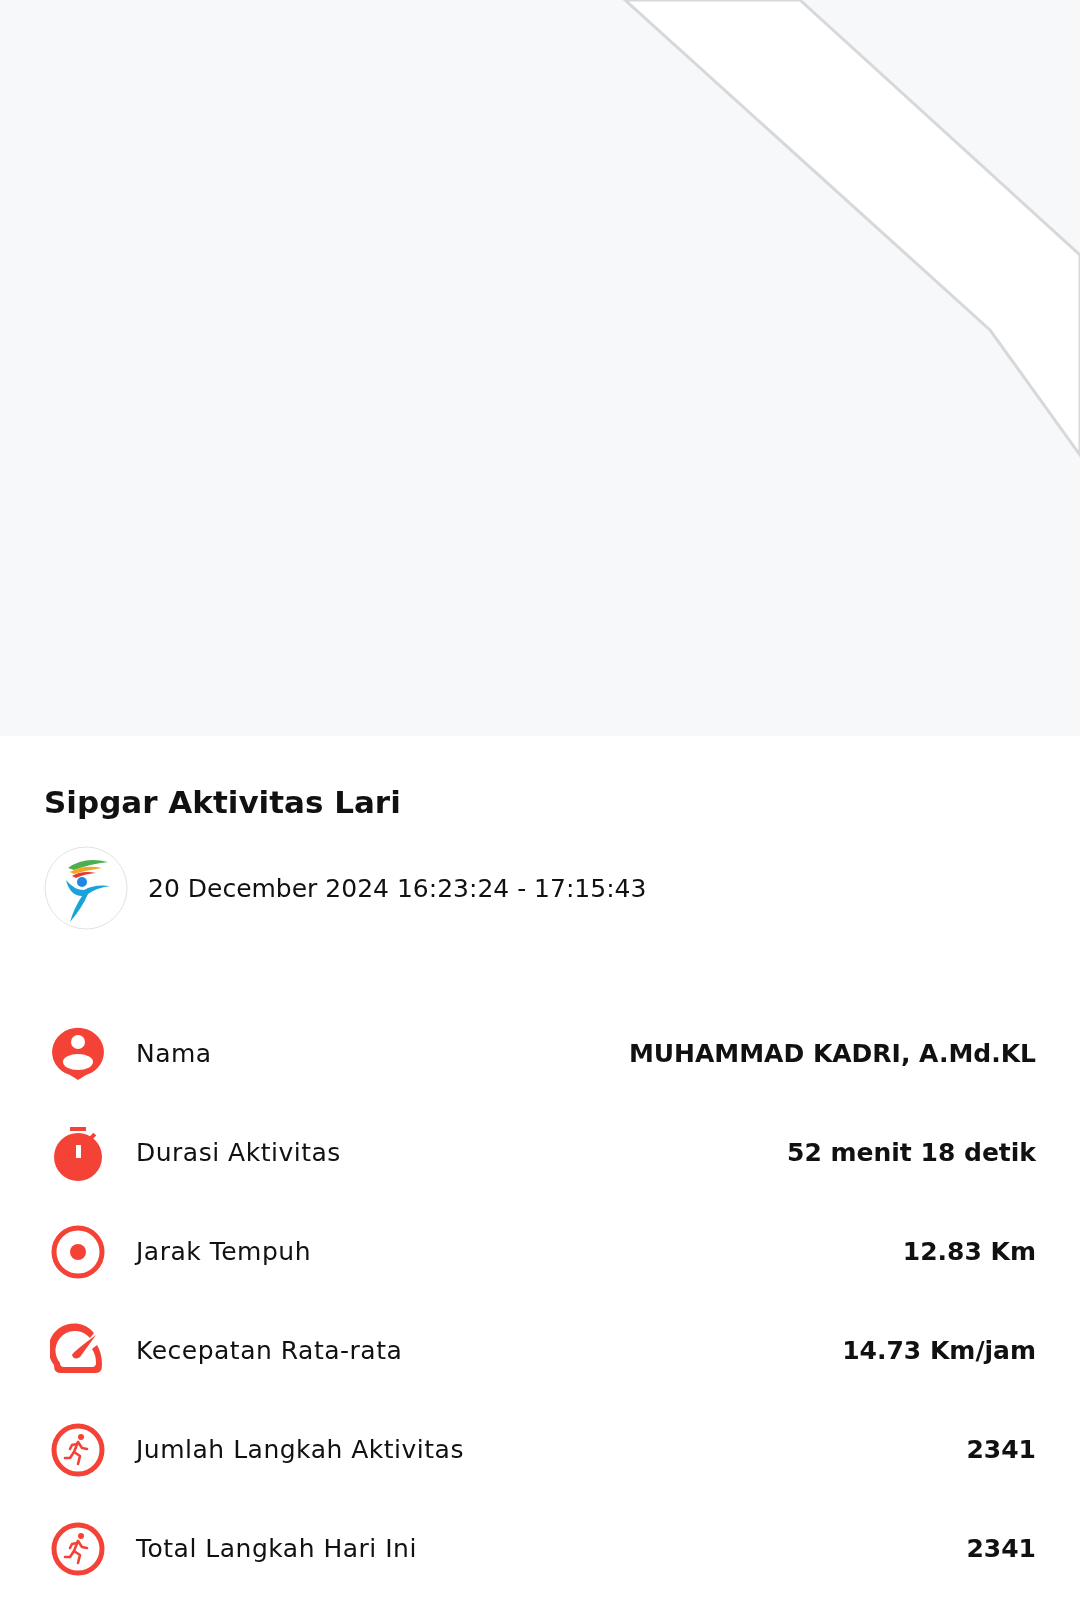 This screenshot has width=1080, height=1604. What do you see at coordinates (78, 1251) in the screenshot?
I see `target-icon` at bounding box center [78, 1251].